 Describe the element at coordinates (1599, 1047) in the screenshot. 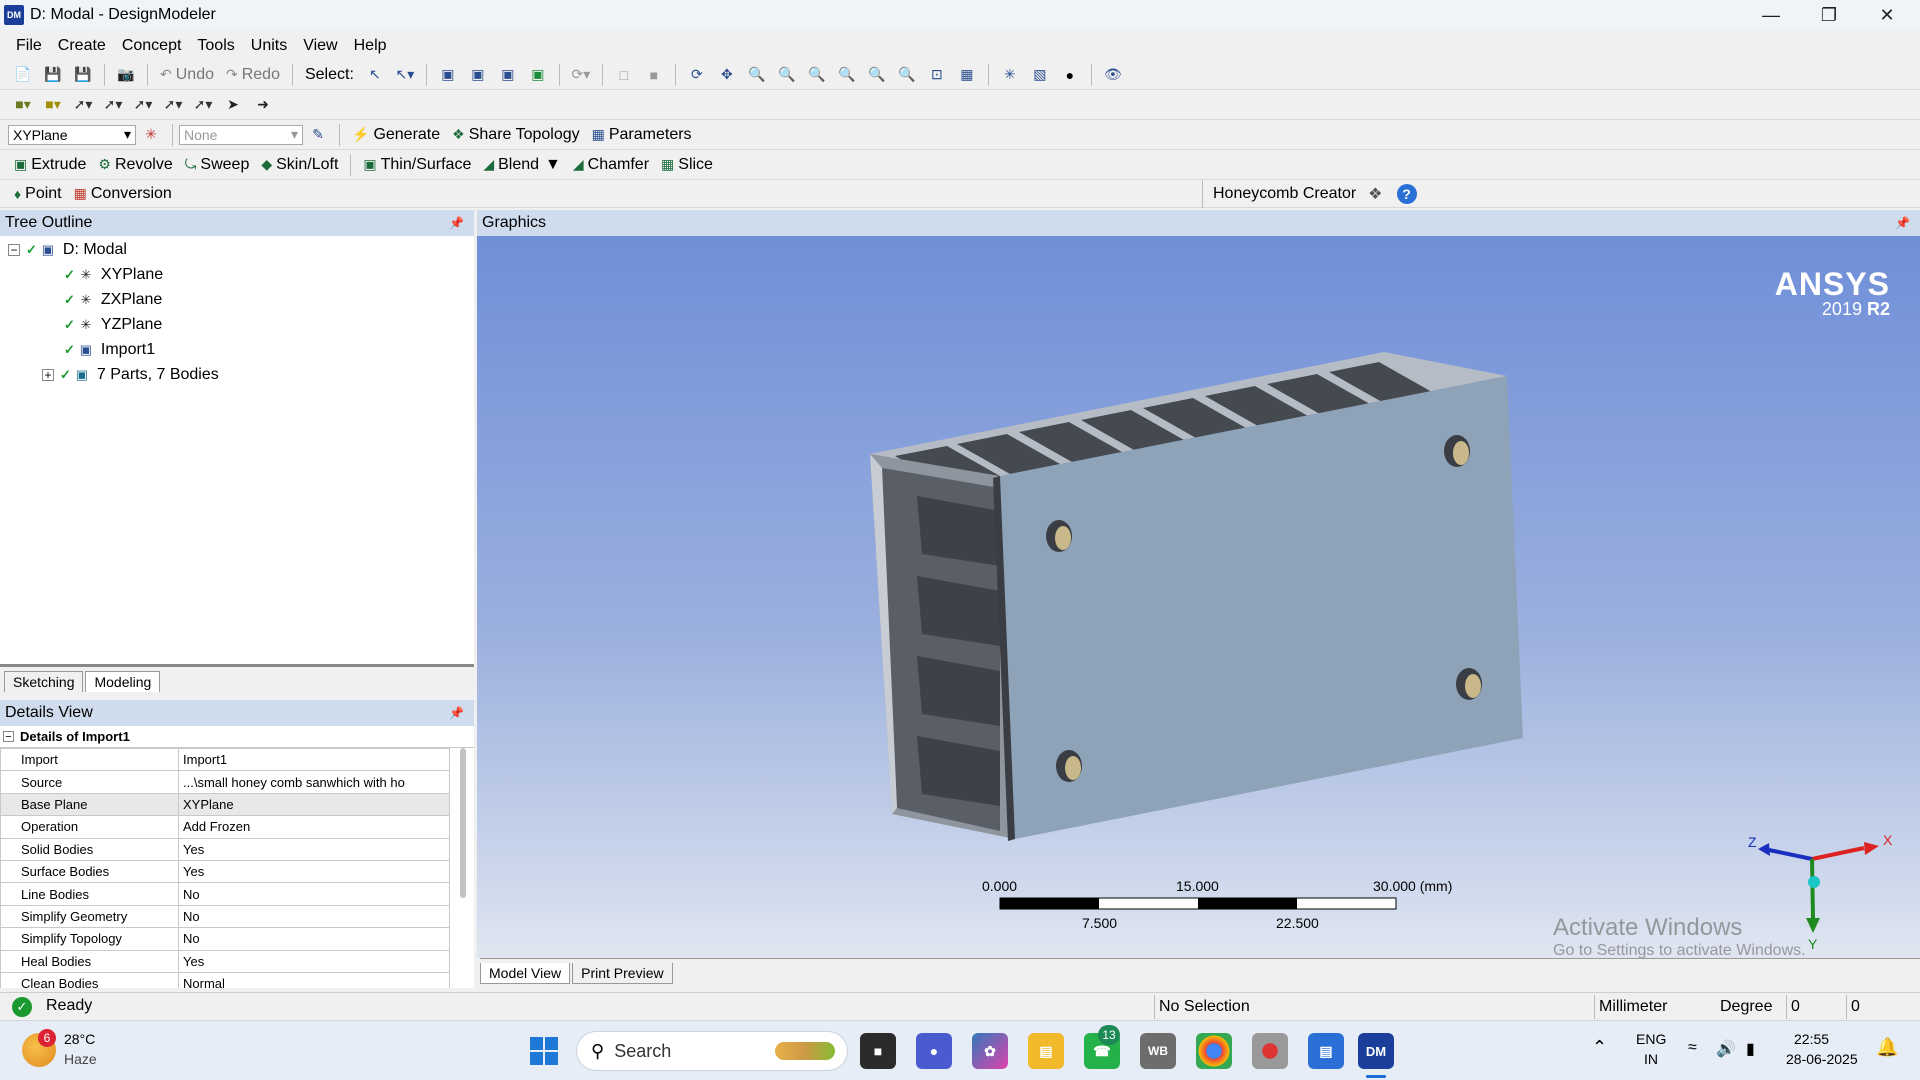

I see `tray-chevron-icon: ⌃` at that location.